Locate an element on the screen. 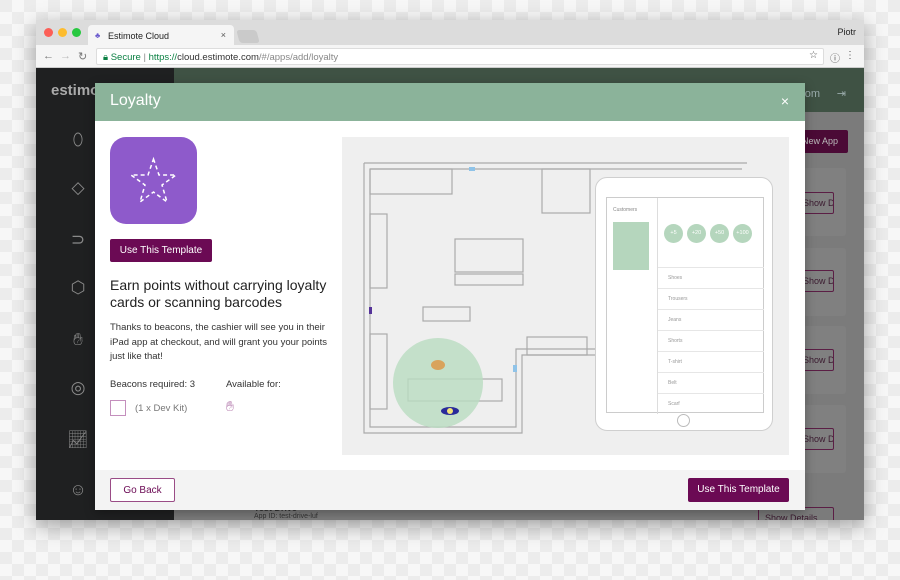 The width and height of the screenshot is (900, 580). close-window-button is located at coordinates (48, 32).